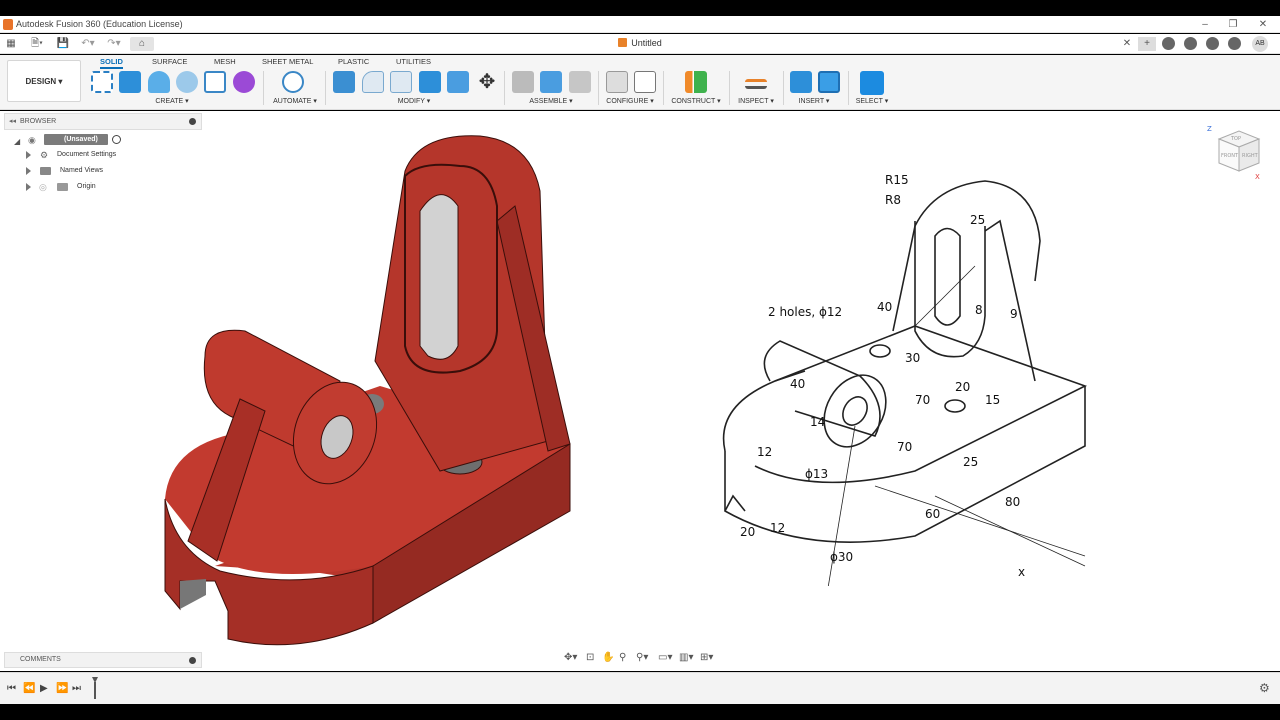 The height and width of the screenshot is (720, 1280). What do you see at coordinates (590, 657) in the screenshot?
I see `look-at-icon: ⊡` at bounding box center [590, 657].